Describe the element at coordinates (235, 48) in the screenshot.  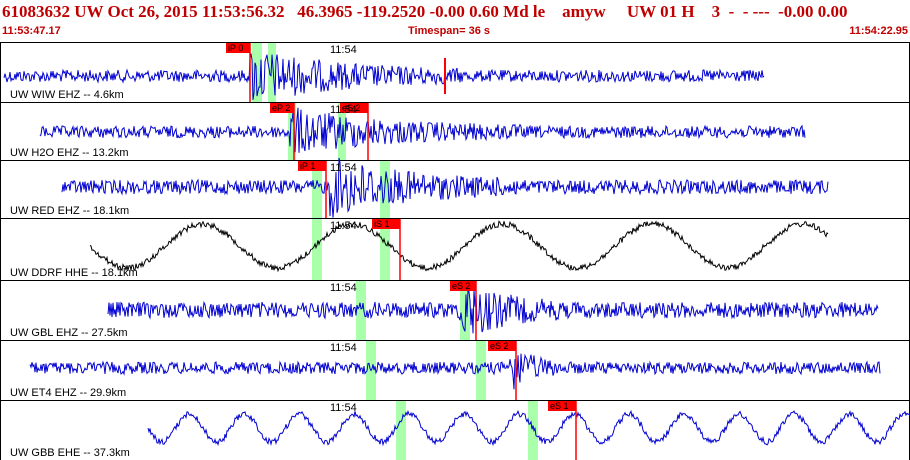
I see `pick-label: iP 0` at that location.